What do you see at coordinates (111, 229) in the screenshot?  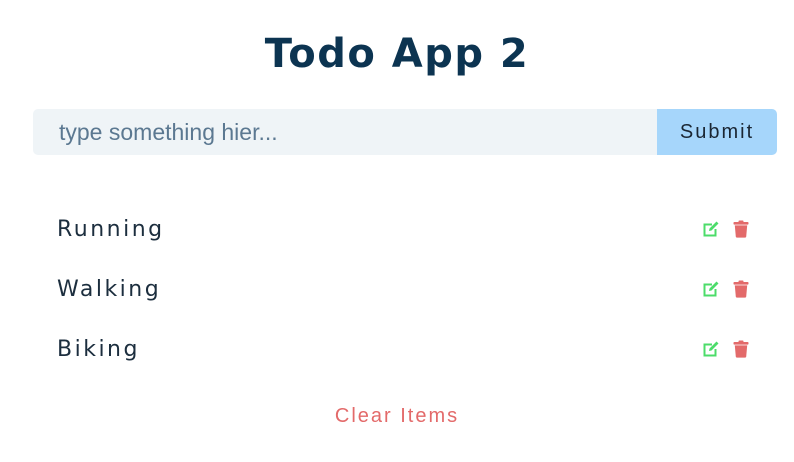 I see `item-label: Running` at bounding box center [111, 229].